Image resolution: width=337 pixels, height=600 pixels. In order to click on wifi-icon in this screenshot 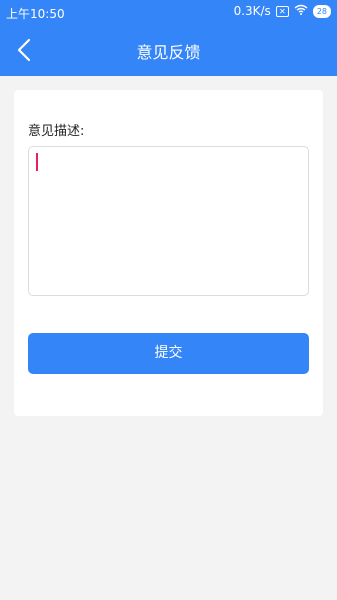, I will do `click(301, 11)`.